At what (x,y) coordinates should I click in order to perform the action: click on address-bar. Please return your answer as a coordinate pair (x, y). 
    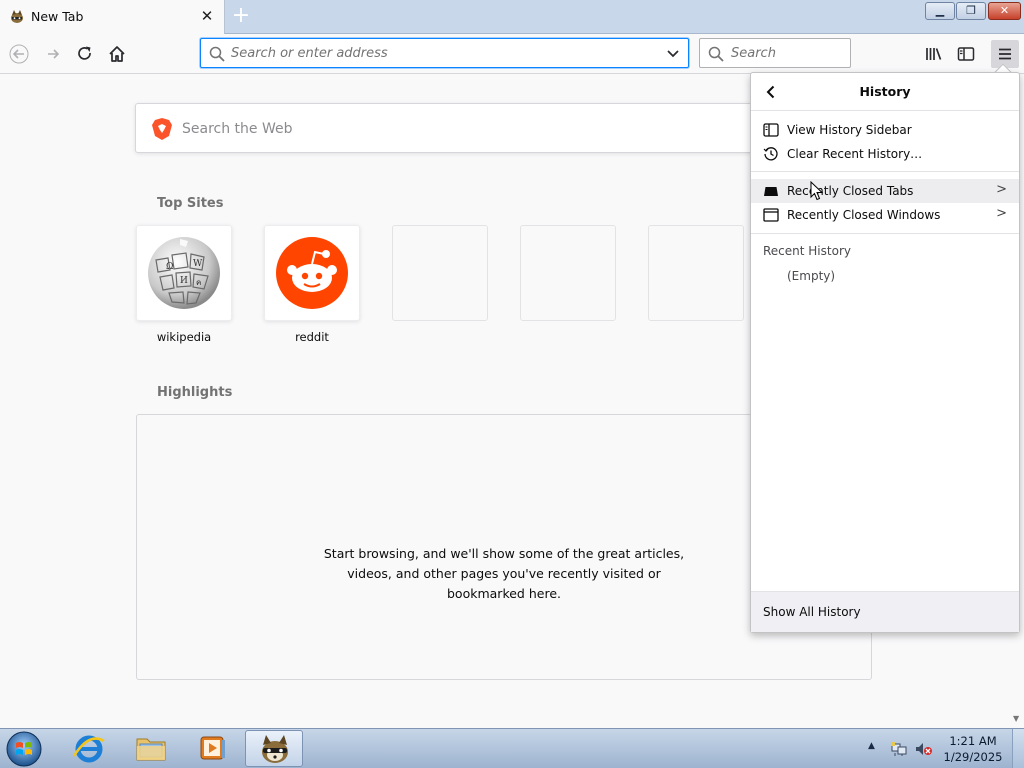
    Looking at the image, I should click on (444, 53).